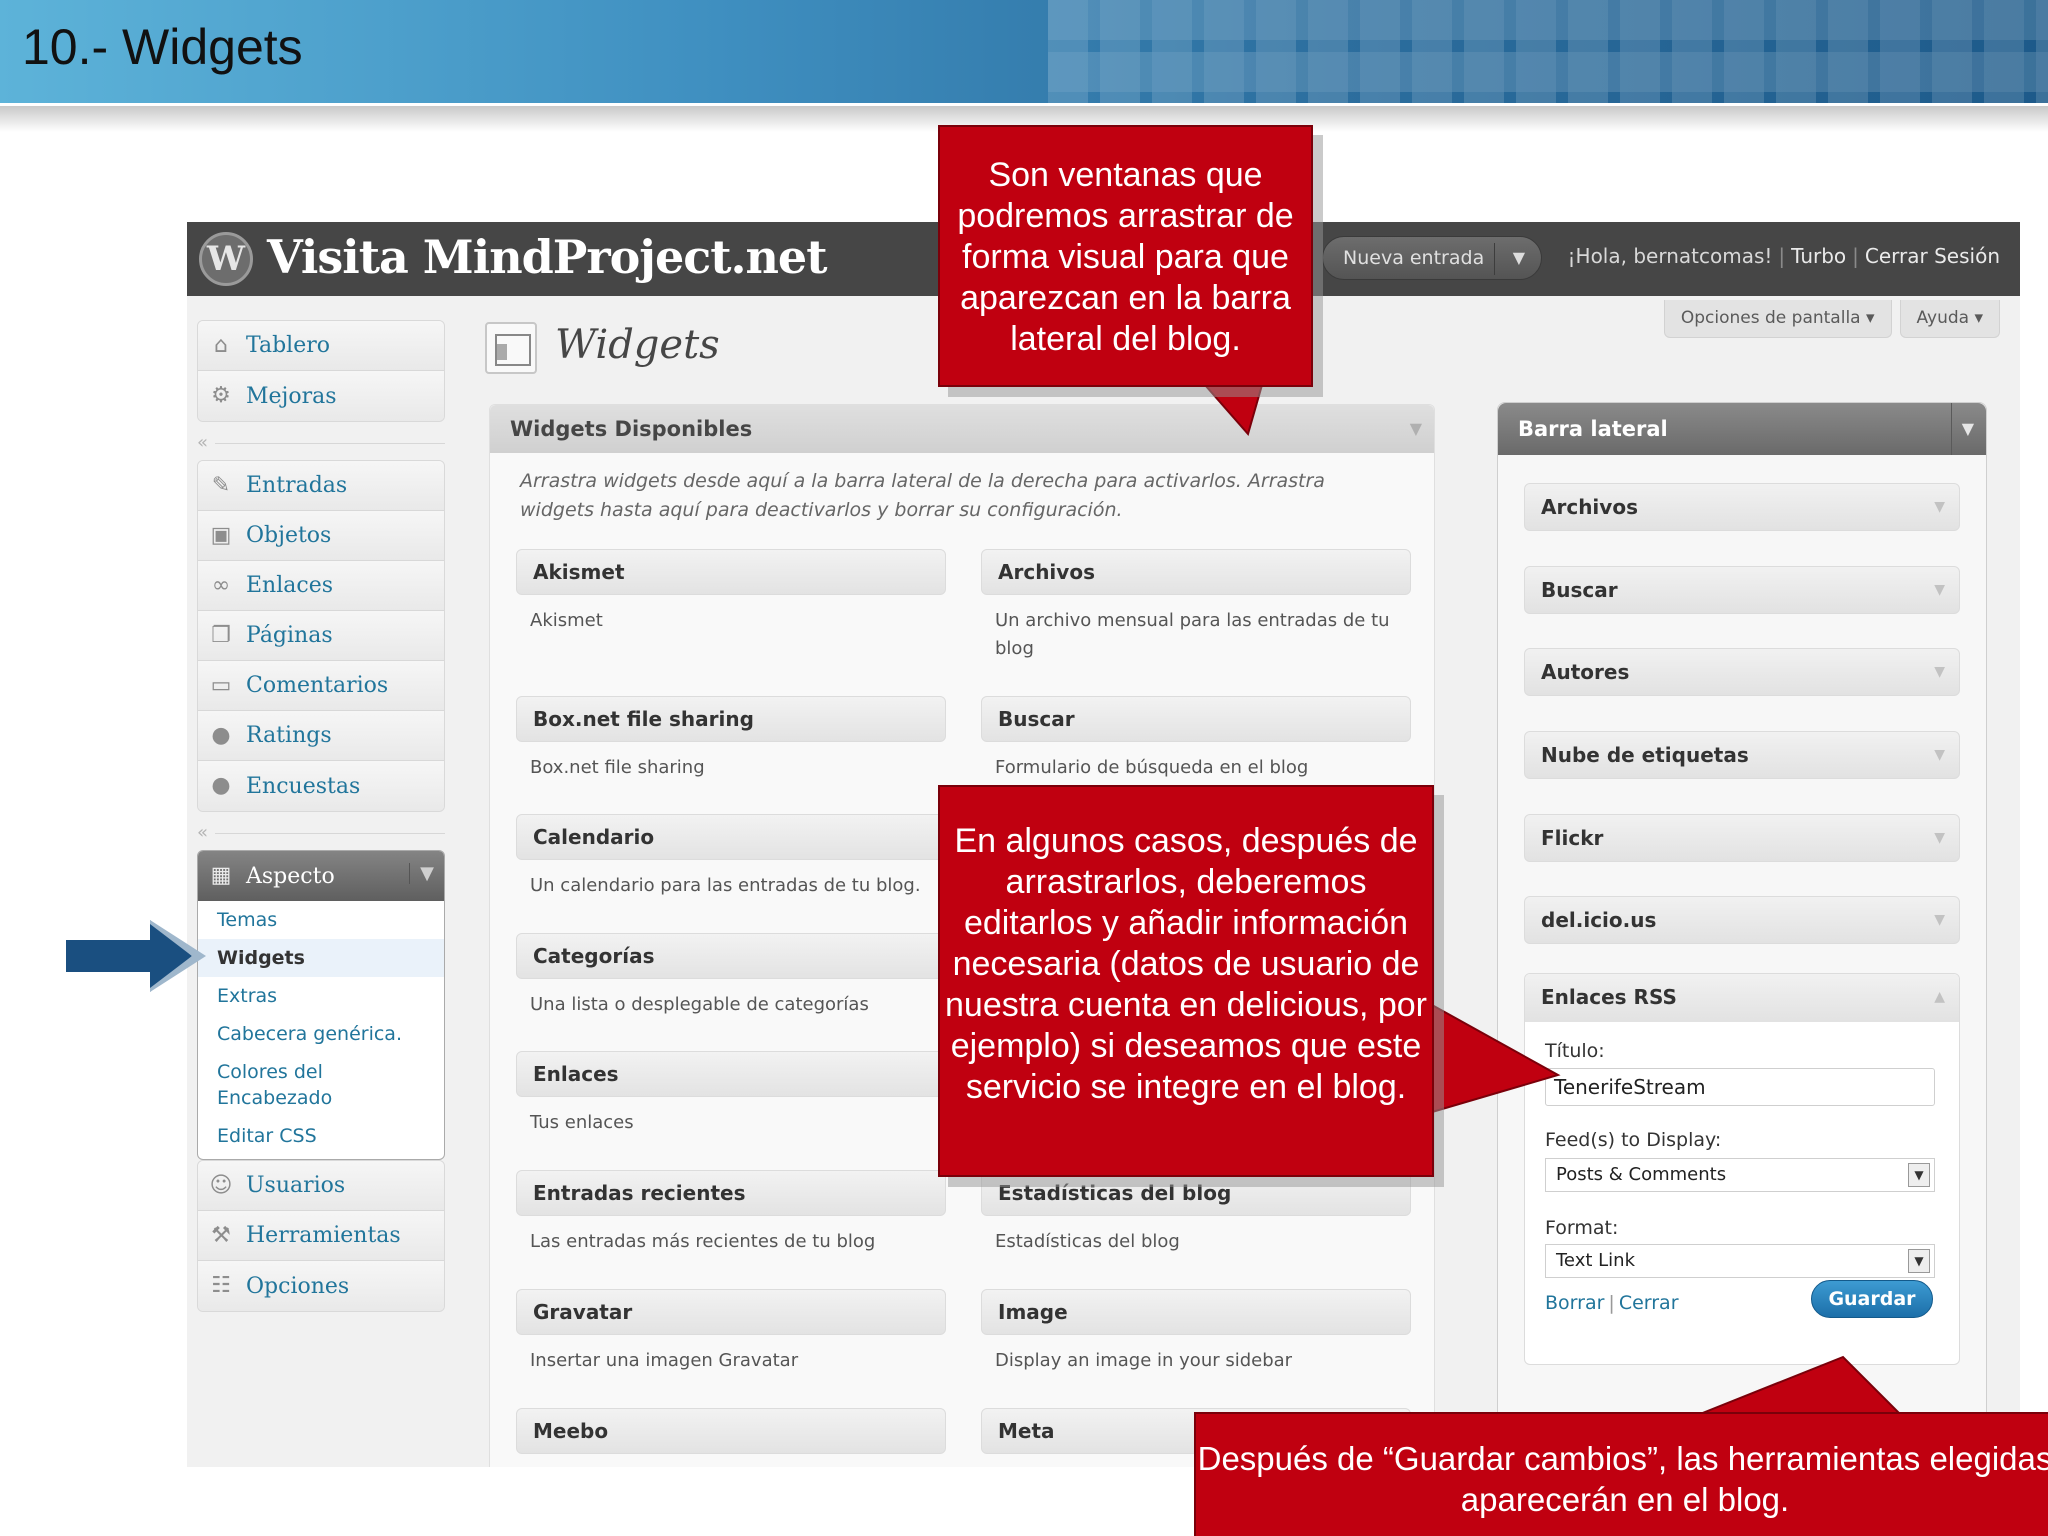 Image resolution: width=2048 pixels, height=1536 pixels. Describe the element at coordinates (1777, 319) in the screenshot. I see `screen-options-tab: Opciones de pantalla ▾` at that location.